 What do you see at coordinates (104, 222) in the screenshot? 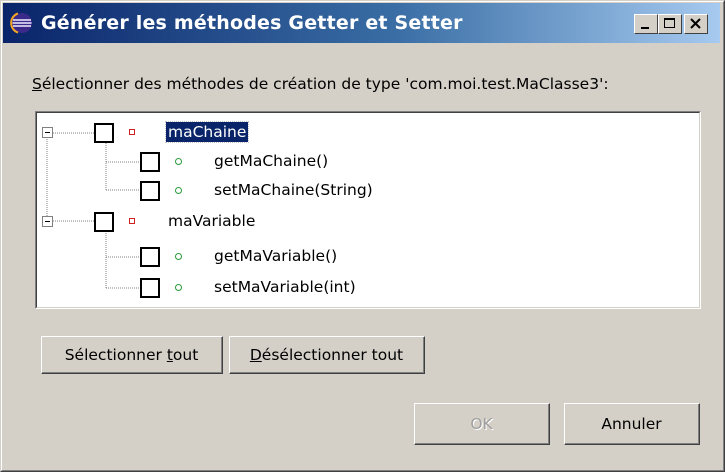
I see `checkbox-mavariable` at bounding box center [104, 222].